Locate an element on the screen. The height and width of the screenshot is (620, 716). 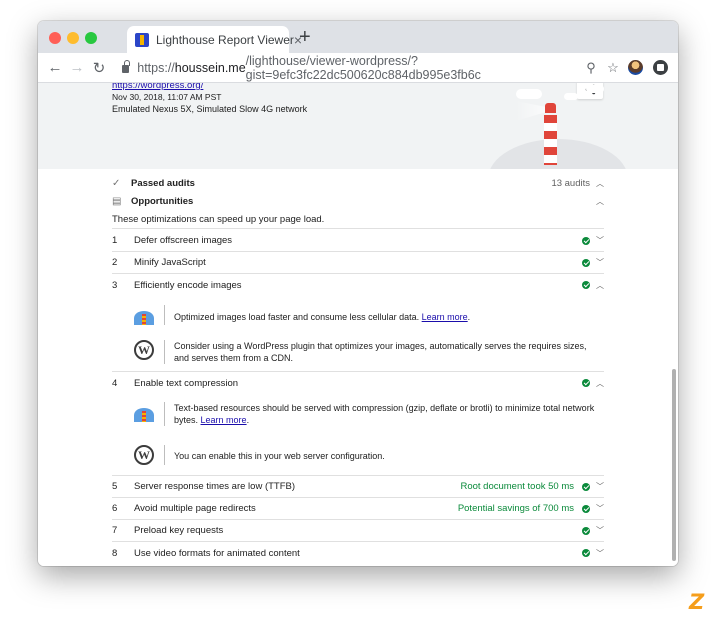
tab-bar: Lighthouse Report Viewer × + is located at coordinates (358, 37).